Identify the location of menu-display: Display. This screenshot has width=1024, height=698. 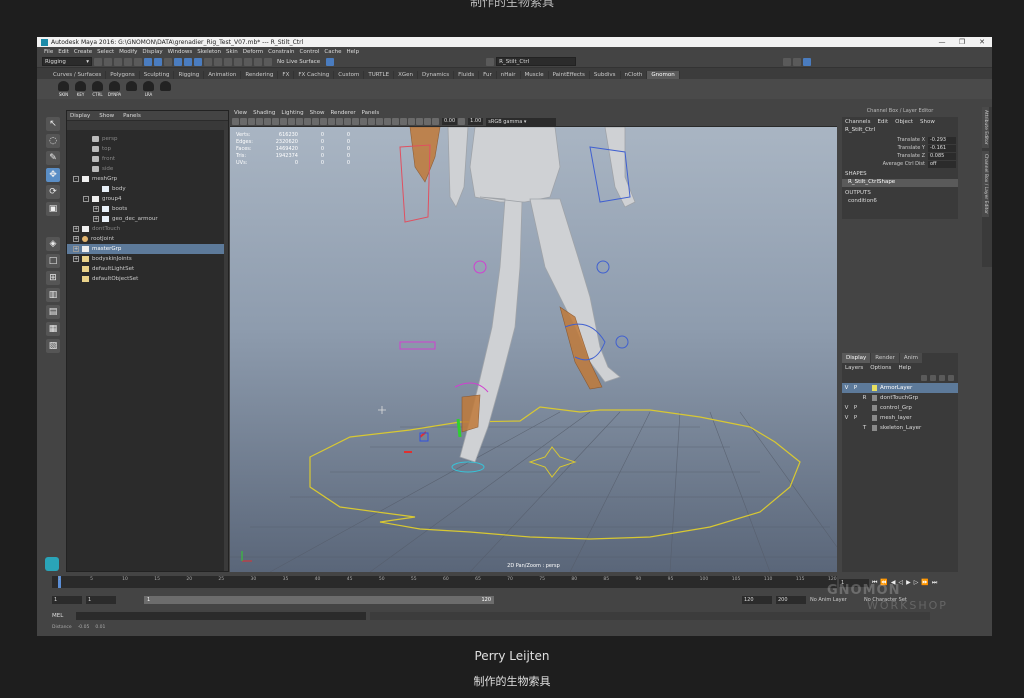
(152, 52).